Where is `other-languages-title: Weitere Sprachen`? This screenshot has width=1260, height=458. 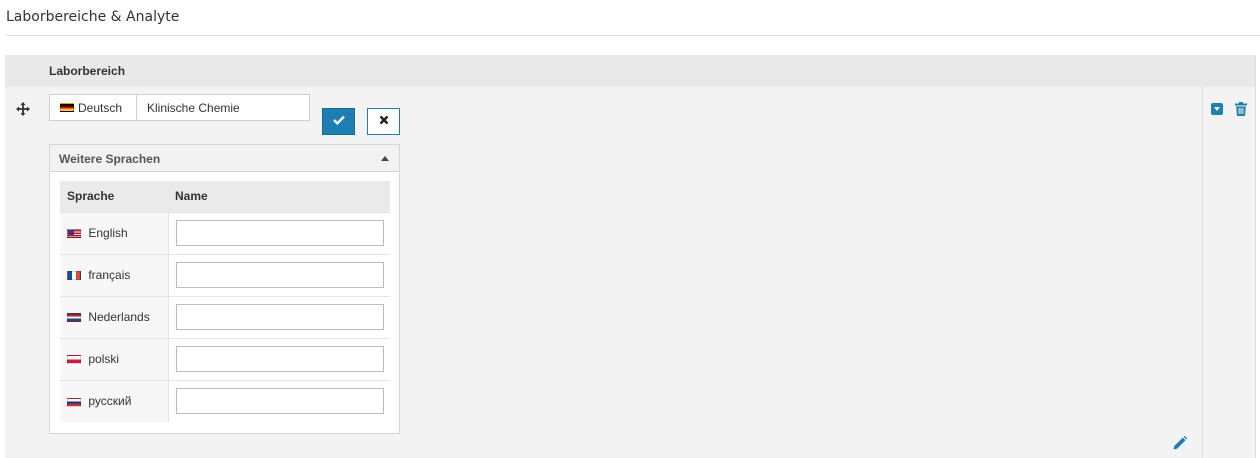 other-languages-title: Weitere Sprachen is located at coordinates (110, 159).